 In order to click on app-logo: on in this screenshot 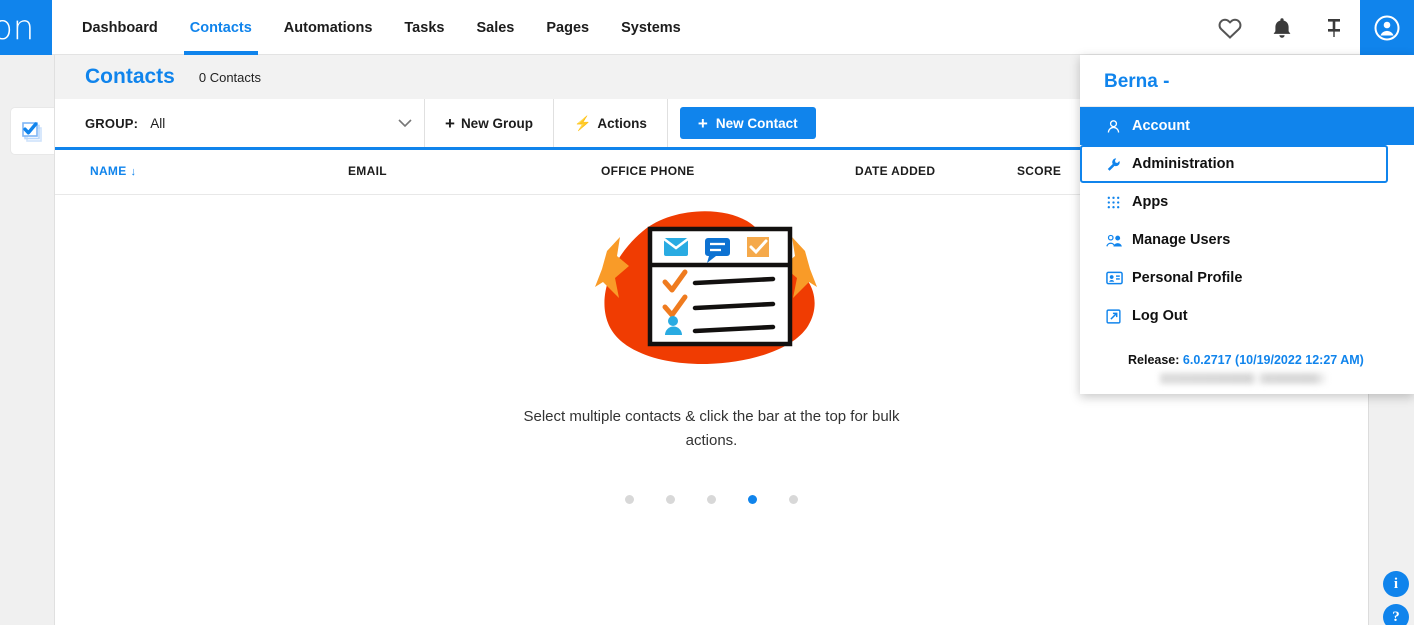, I will do `click(26, 27)`.